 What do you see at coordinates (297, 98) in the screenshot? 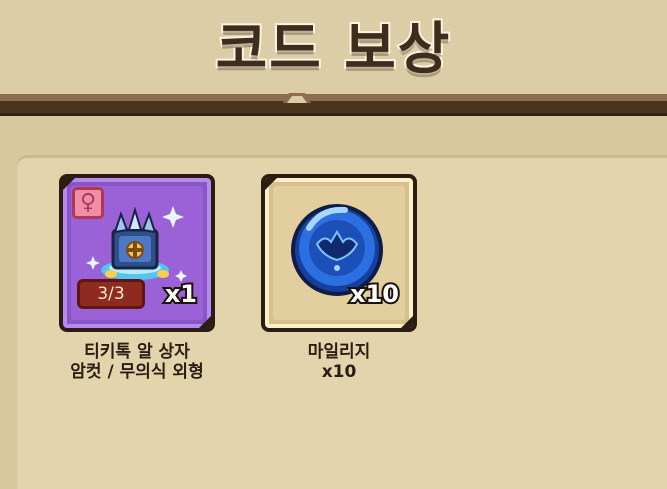
I see `header-notch-ornament` at bounding box center [297, 98].